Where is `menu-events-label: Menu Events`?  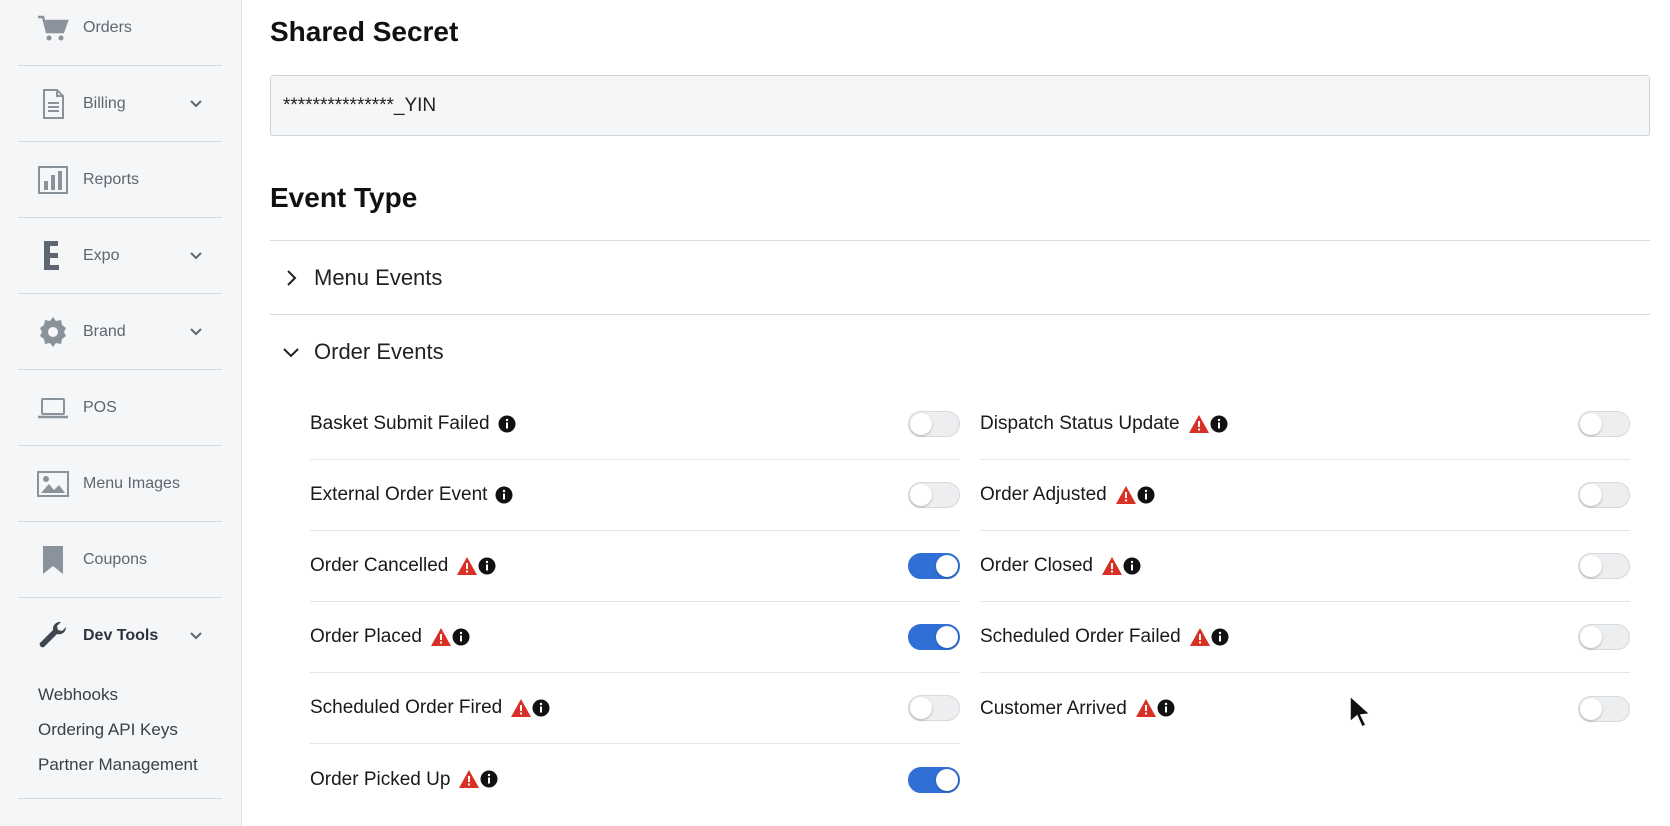
menu-events-label: Menu Events is located at coordinates (378, 277).